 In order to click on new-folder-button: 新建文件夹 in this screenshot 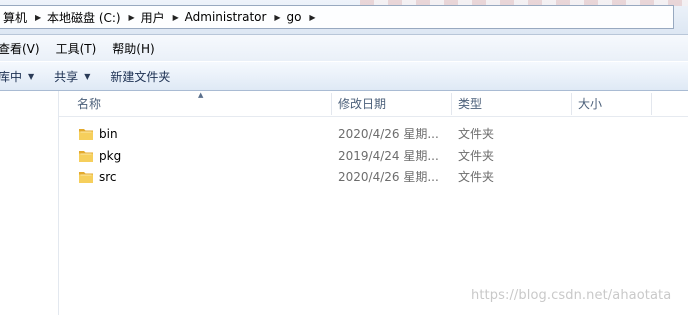, I will do `click(140, 76)`.